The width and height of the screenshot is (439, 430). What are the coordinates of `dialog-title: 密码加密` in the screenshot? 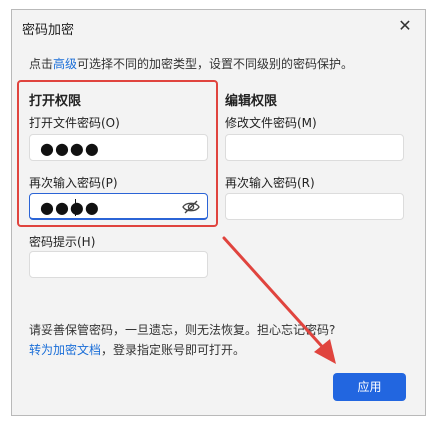 It's located at (48, 30).